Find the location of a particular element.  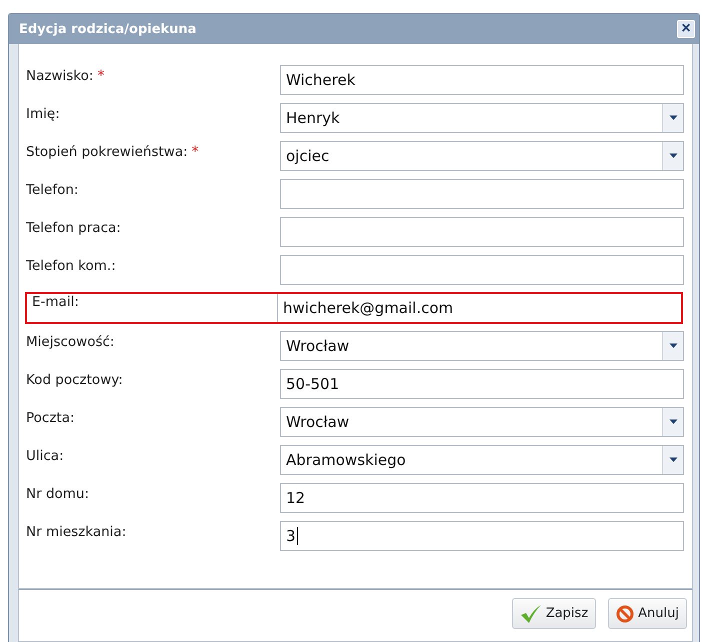

field-label: Nr mieszkania: is located at coordinates (76, 532).